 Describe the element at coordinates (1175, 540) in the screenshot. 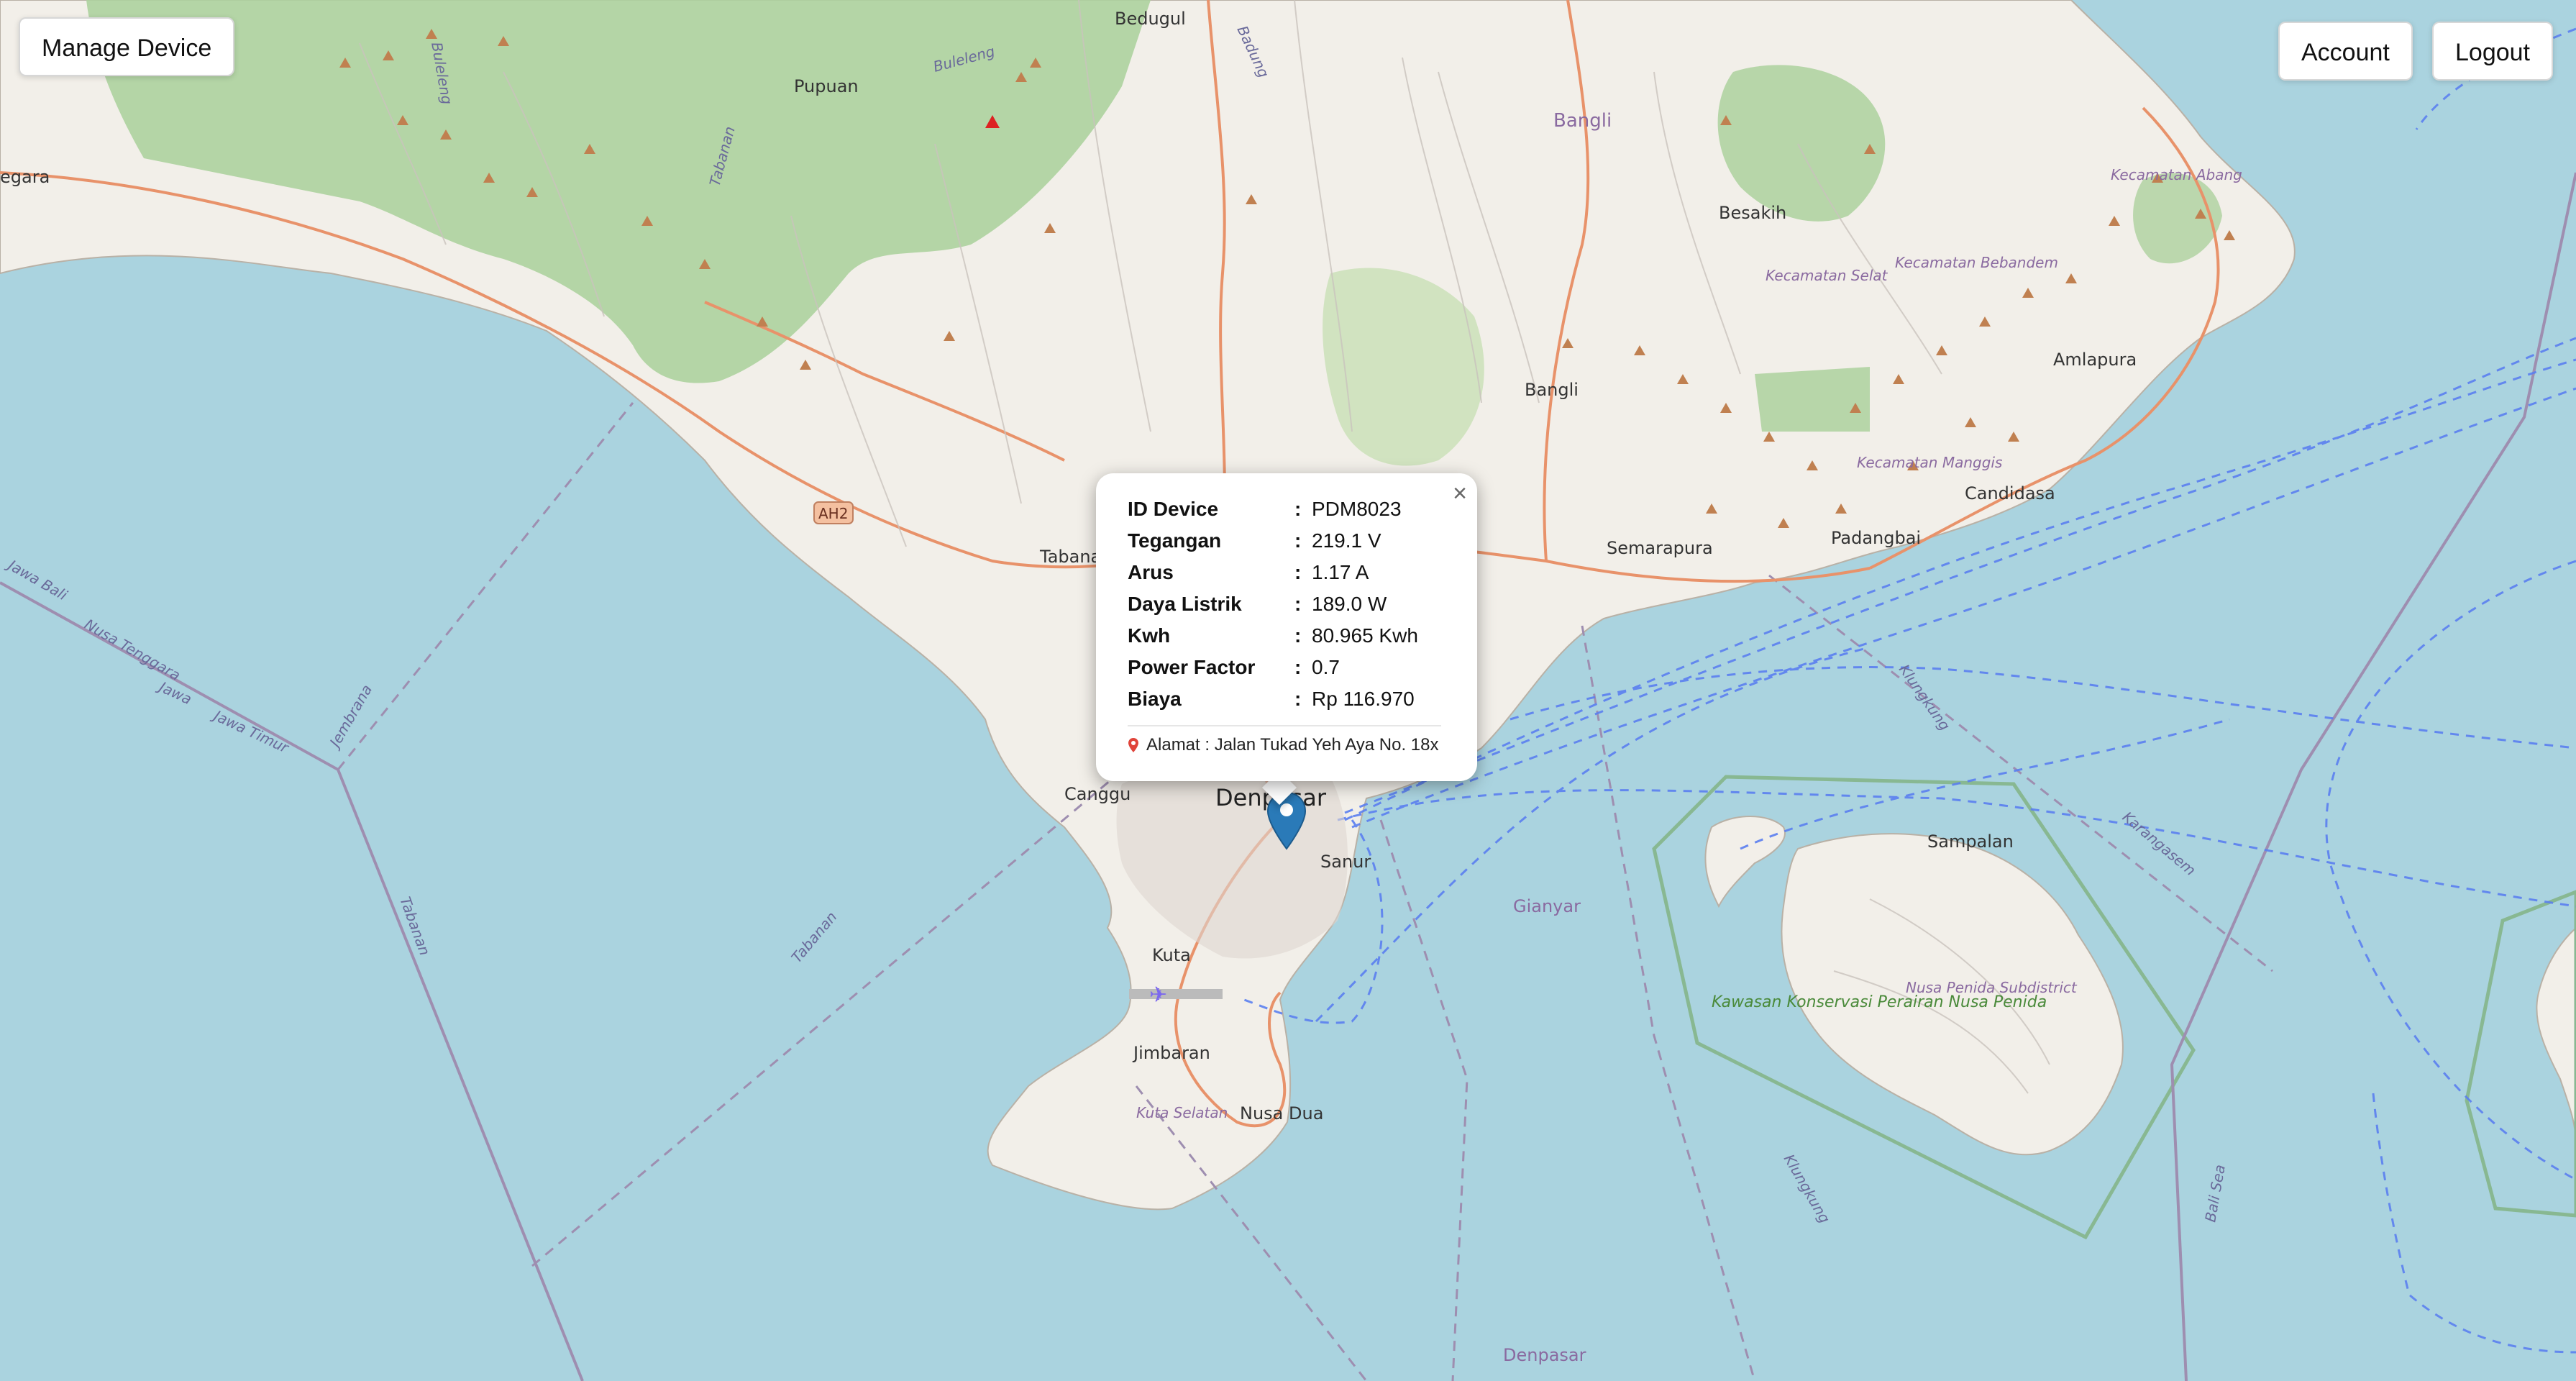

I see `field-key: Tegangan` at that location.